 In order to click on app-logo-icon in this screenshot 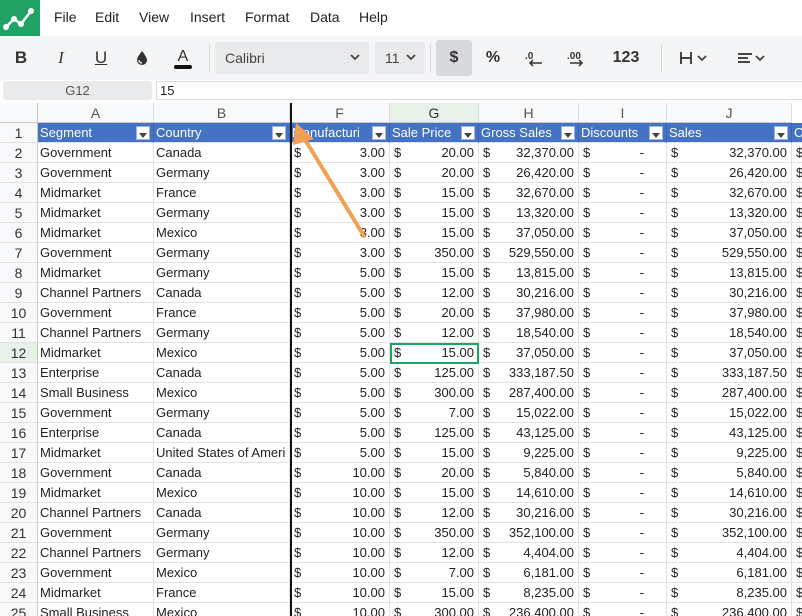, I will do `click(20, 18)`.